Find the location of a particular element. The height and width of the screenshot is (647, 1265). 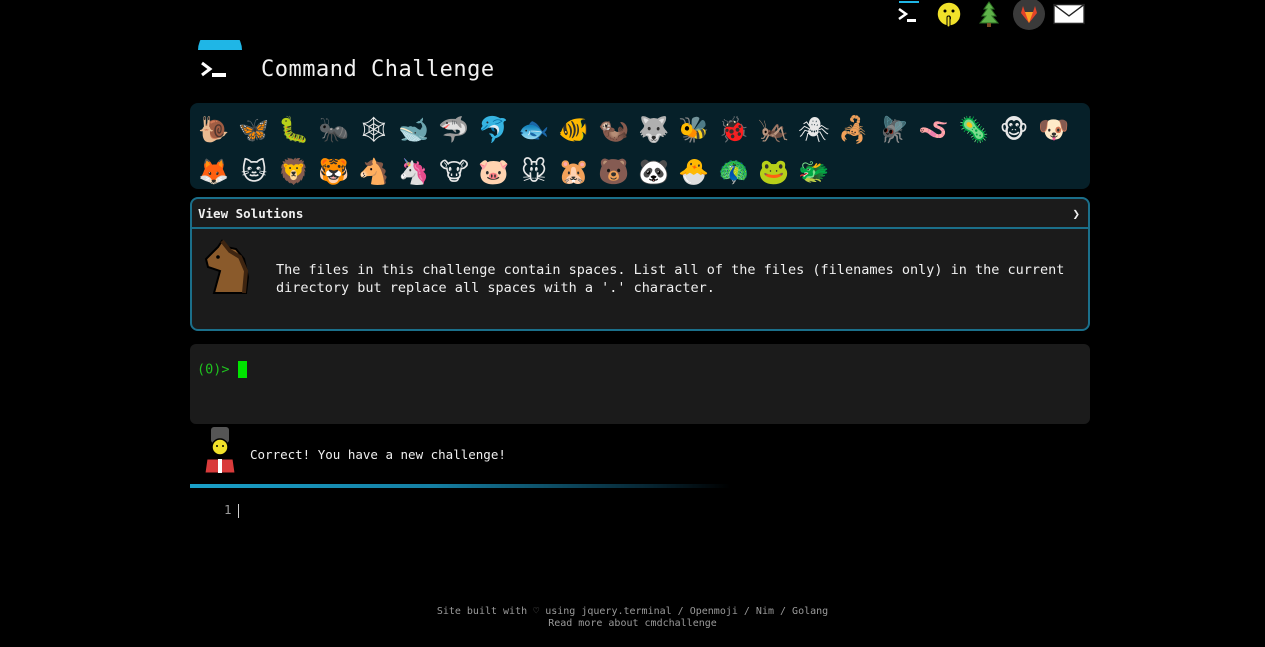

view-solutions-toggle: View Solutions ❯ is located at coordinates (640, 214).